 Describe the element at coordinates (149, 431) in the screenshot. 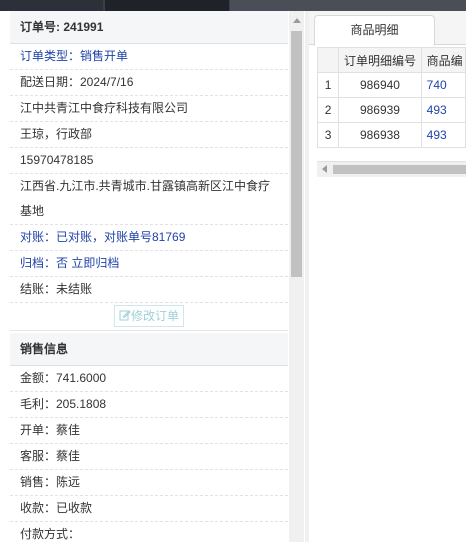

I see `issued-by: 开单：蔡佳` at that location.